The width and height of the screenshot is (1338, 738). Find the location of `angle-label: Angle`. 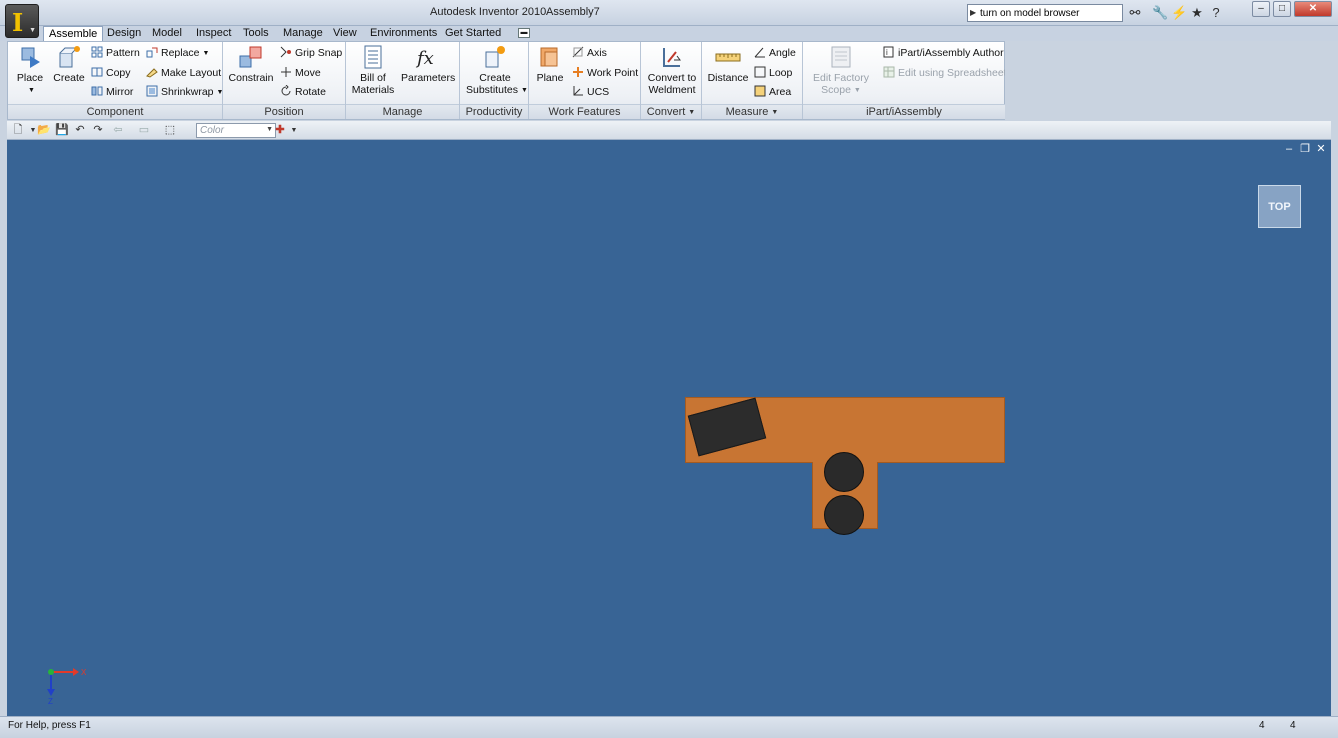

angle-label: Angle is located at coordinates (782, 53).